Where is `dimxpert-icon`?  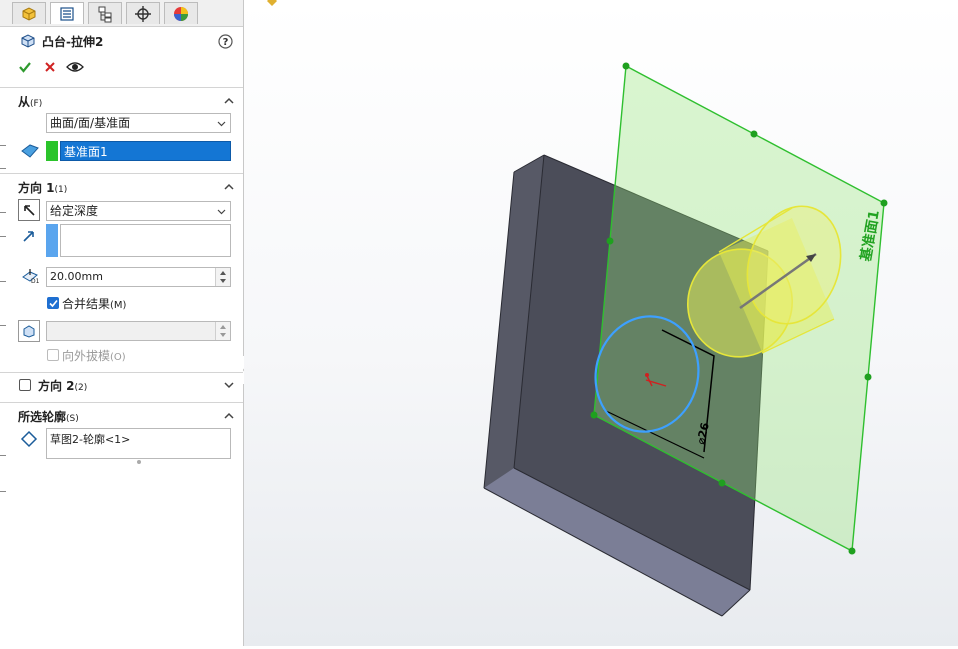 dimxpert-icon is located at coordinates (143, 13).